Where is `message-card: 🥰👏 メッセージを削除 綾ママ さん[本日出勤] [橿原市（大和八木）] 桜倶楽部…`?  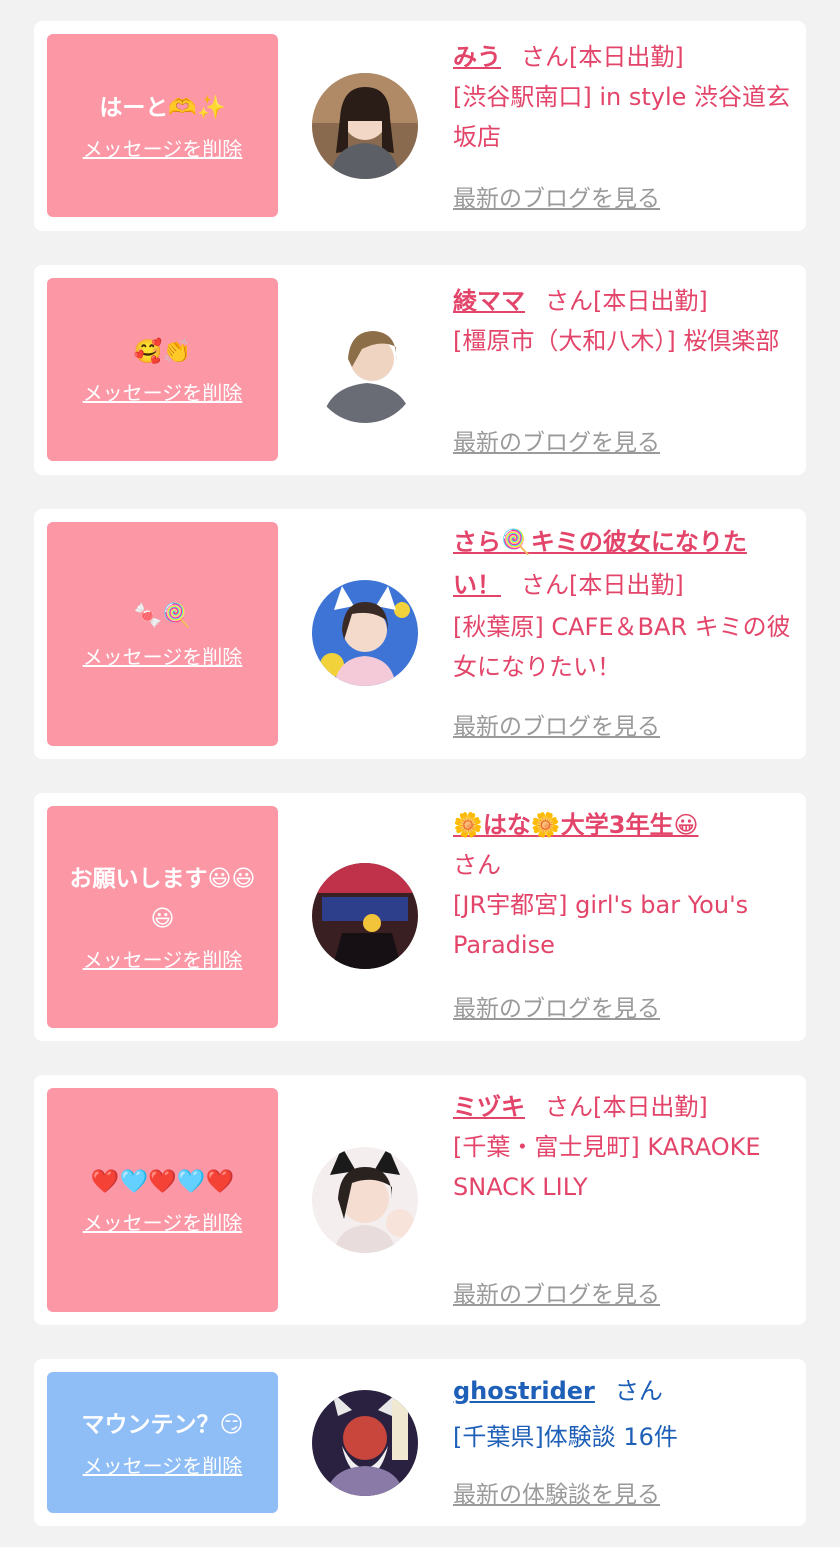
message-card: 🥰👏 メッセージを削除 綾ママ さん[本日出勤] [橿原市（大和八木）] 桜倶楽部… is located at coordinates (420, 370).